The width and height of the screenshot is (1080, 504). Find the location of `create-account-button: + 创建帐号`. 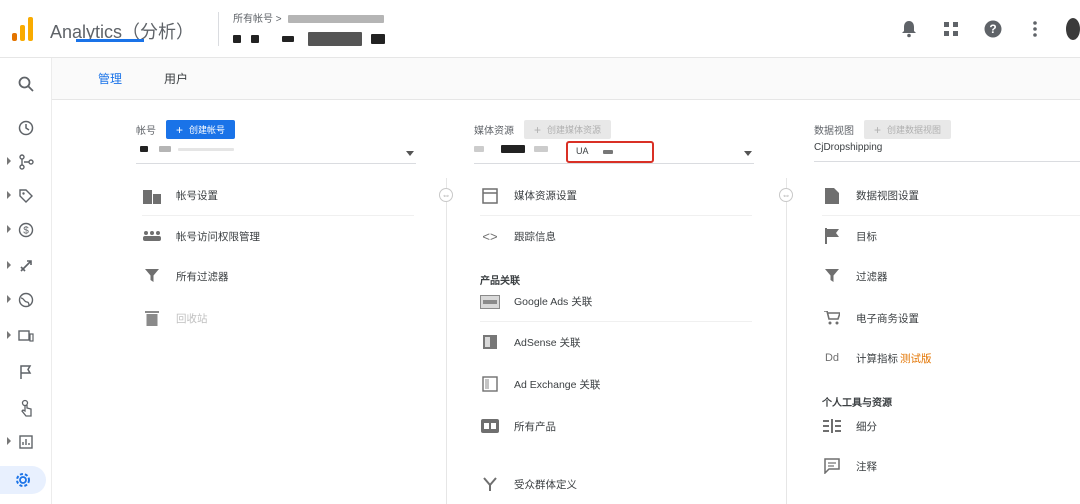

create-account-button: + 创建帐号 is located at coordinates (201, 129).